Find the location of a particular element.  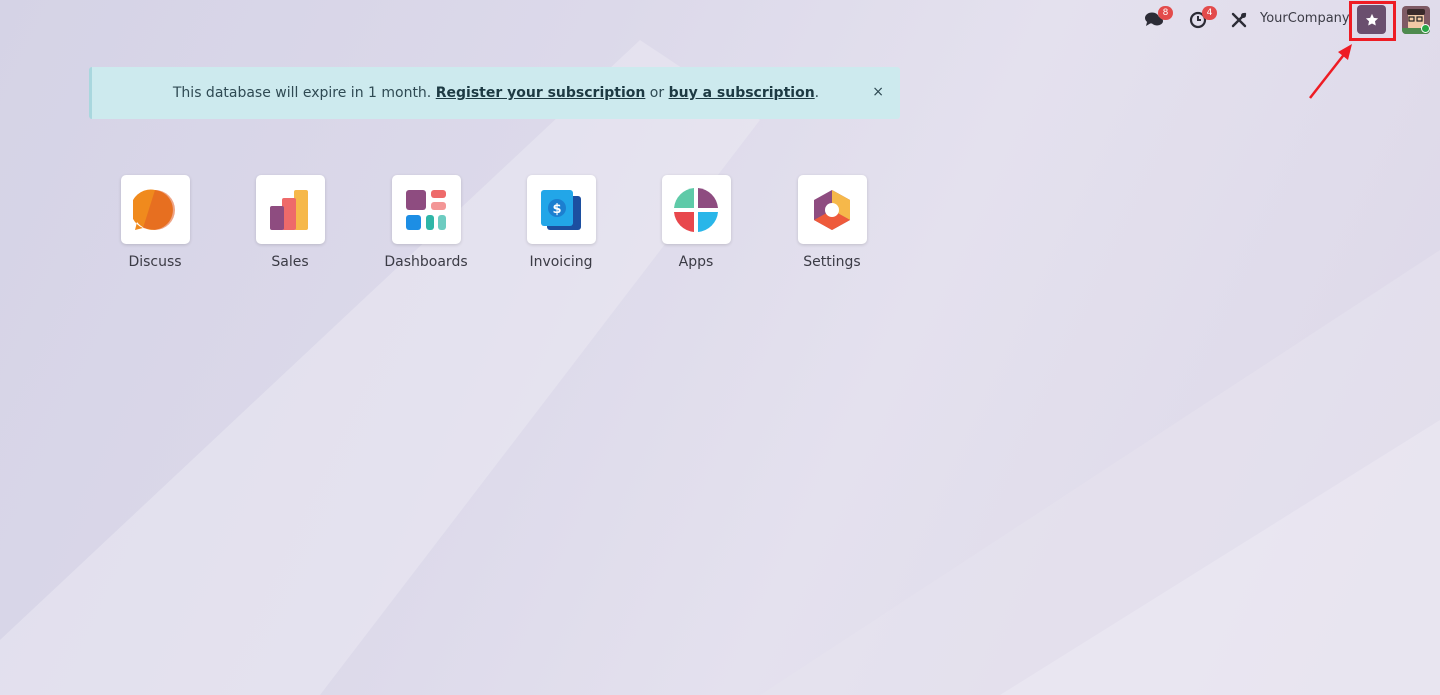

app-apps: Apps is located at coordinates (696, 225).